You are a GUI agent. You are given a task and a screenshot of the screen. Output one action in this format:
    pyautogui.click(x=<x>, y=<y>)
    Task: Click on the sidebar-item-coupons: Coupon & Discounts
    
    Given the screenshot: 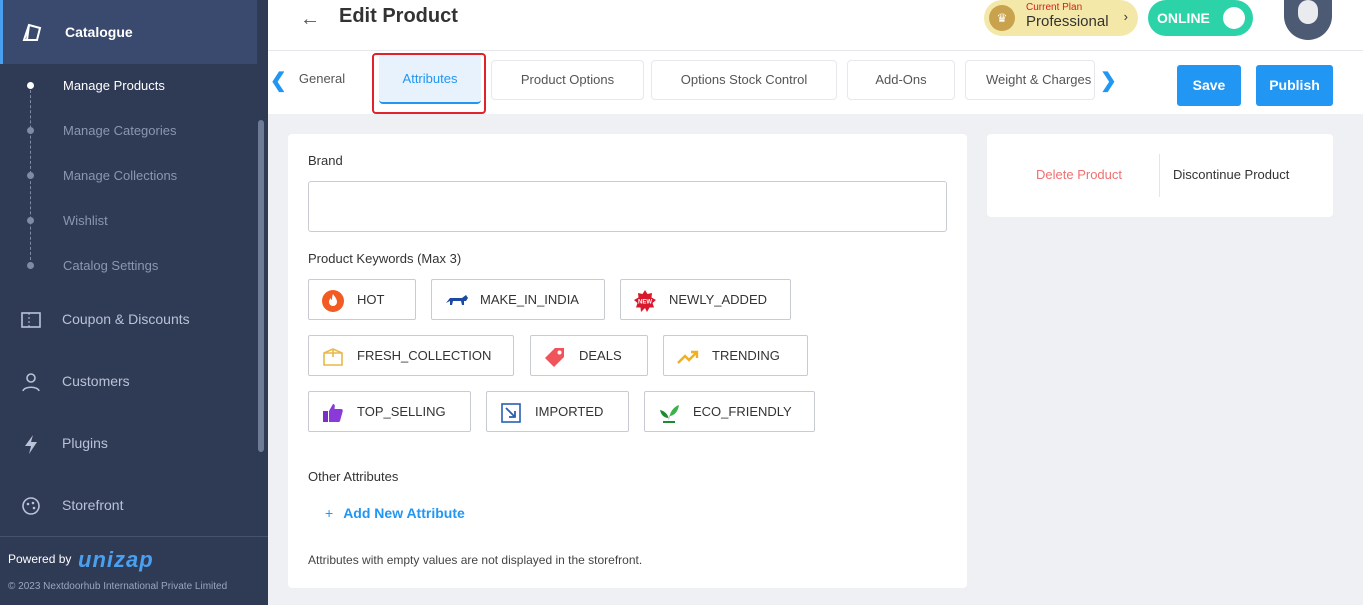 What is the action you would take?
    pyautogui.click(x=126, y=319)
    